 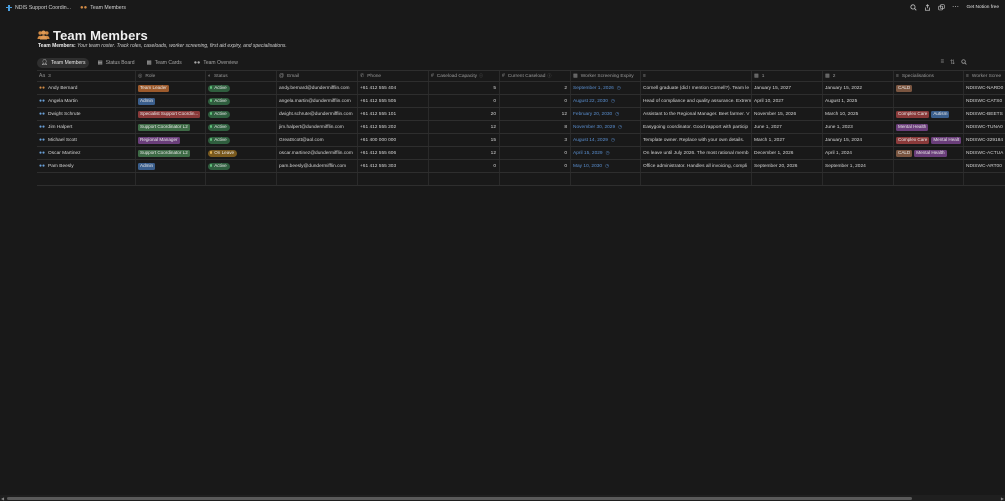 What do you see at coordinates (787, 127) in the screenshot?
I see `cell-date-1: June 1, 2027` at bounding box center [787, 127].